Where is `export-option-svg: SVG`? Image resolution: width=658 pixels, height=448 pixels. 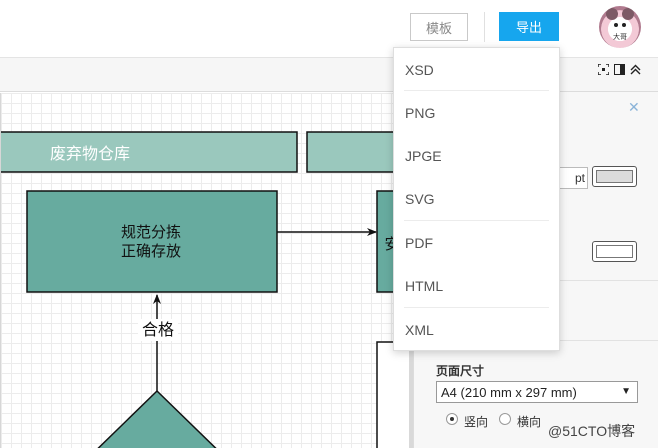
export-option-svg: SVG is located at coordinates (477, 198).